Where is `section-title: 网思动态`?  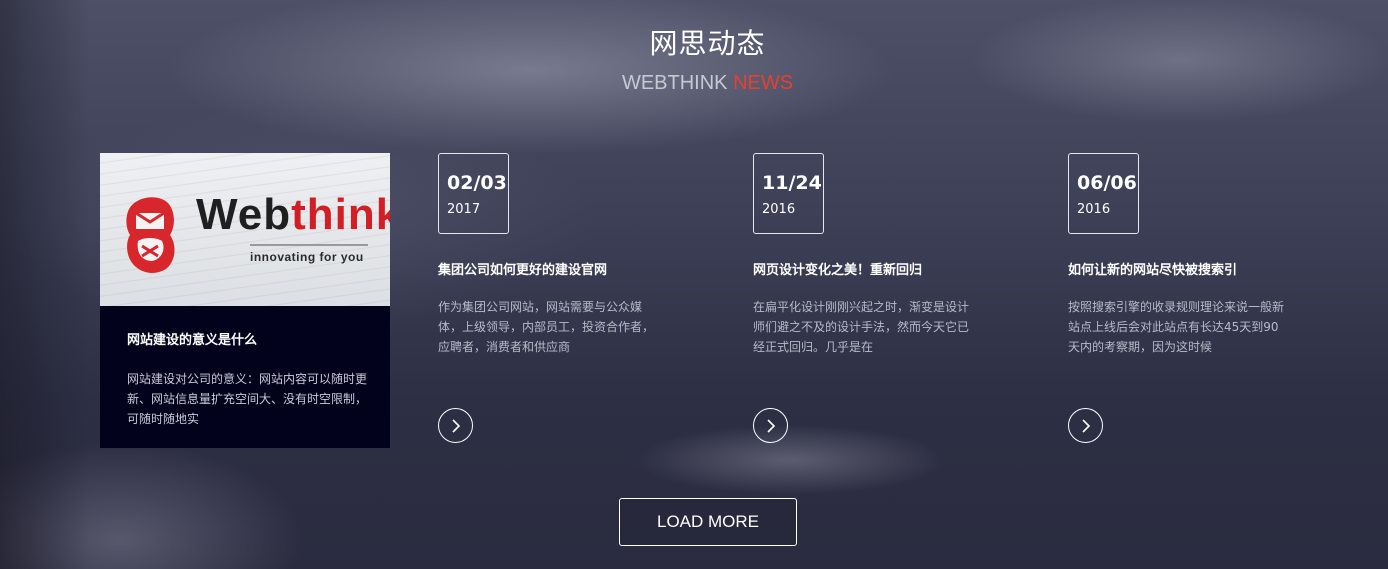
section-title: 网思动态 is located at coordinates (707, 43).